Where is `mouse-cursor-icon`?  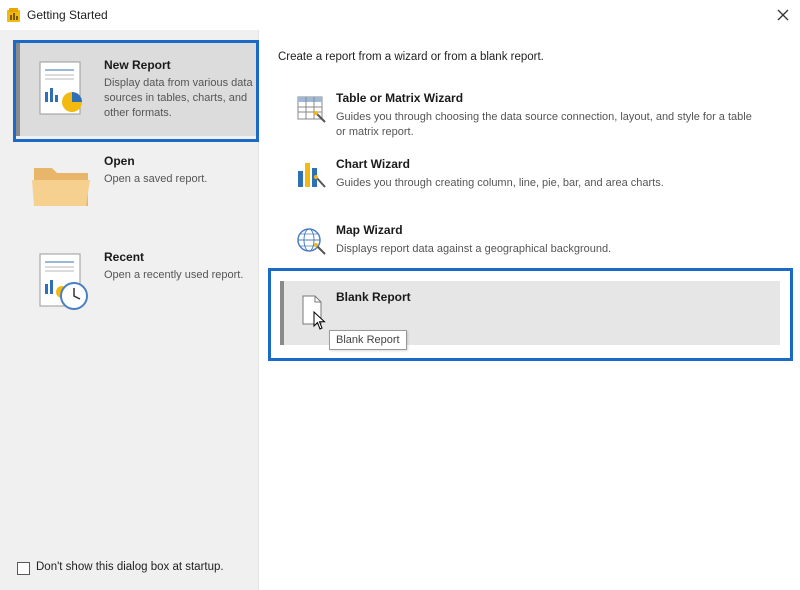 mouse-cursor-icon is located at coordinates (319, 320).